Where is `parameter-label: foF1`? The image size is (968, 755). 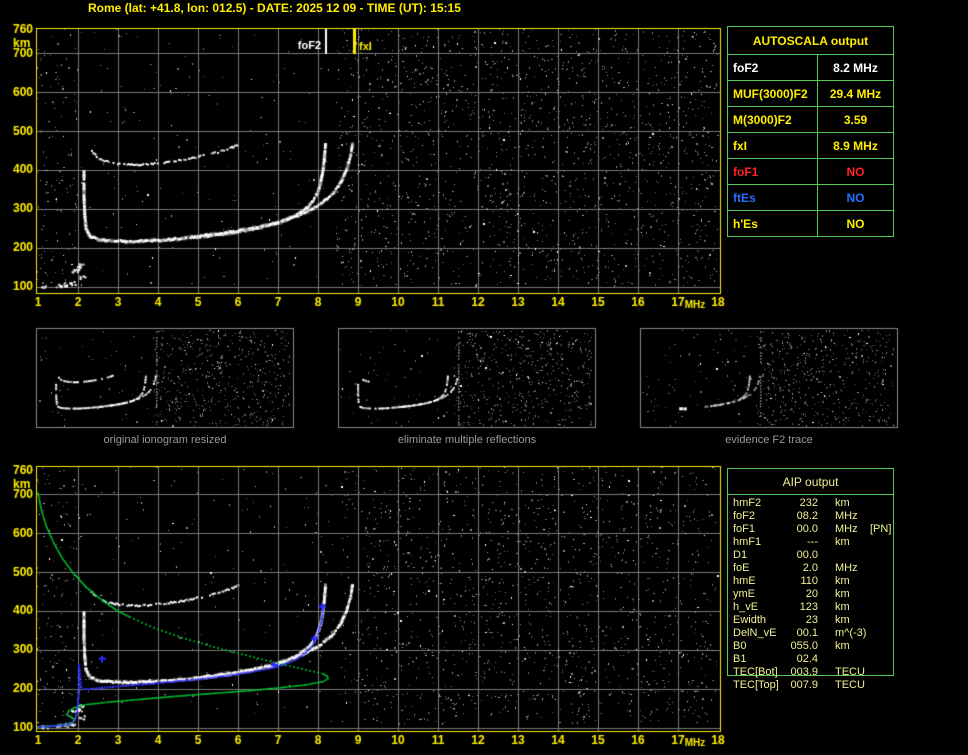
parameter-label: foF1 is located at coordinates (773, 171).